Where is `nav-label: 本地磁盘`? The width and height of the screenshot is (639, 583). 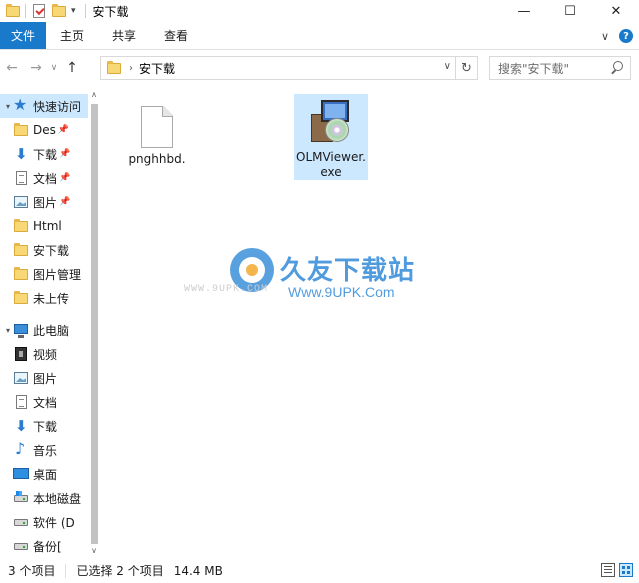
nav-label: 本地磁盘 is located at coordinates (57, 498).